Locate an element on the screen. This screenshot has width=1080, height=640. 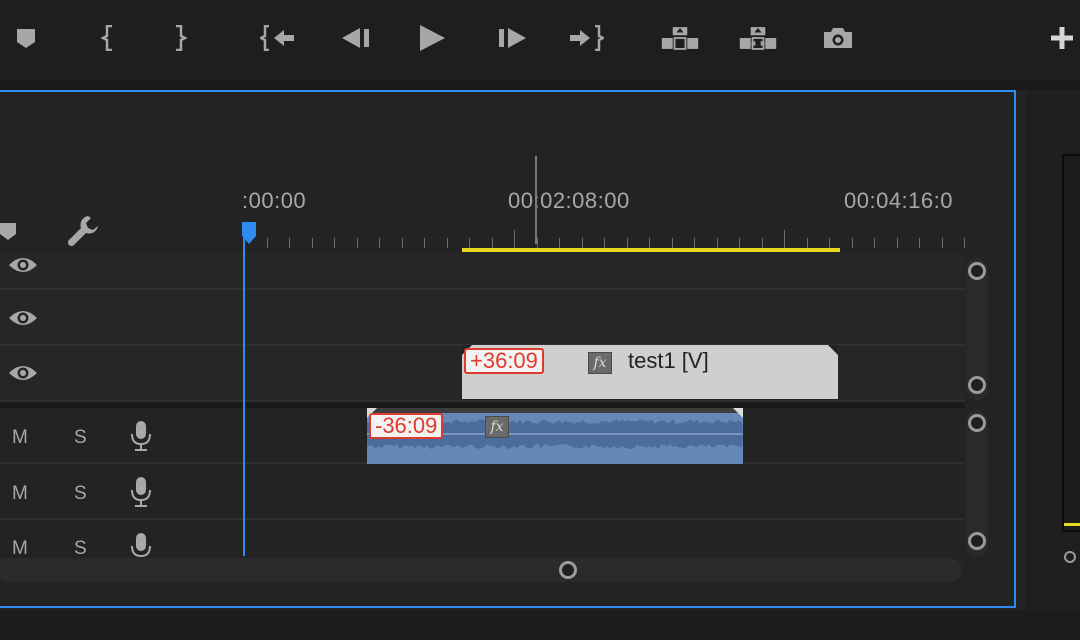
playhead-handle is located at coordinates (249, 233).